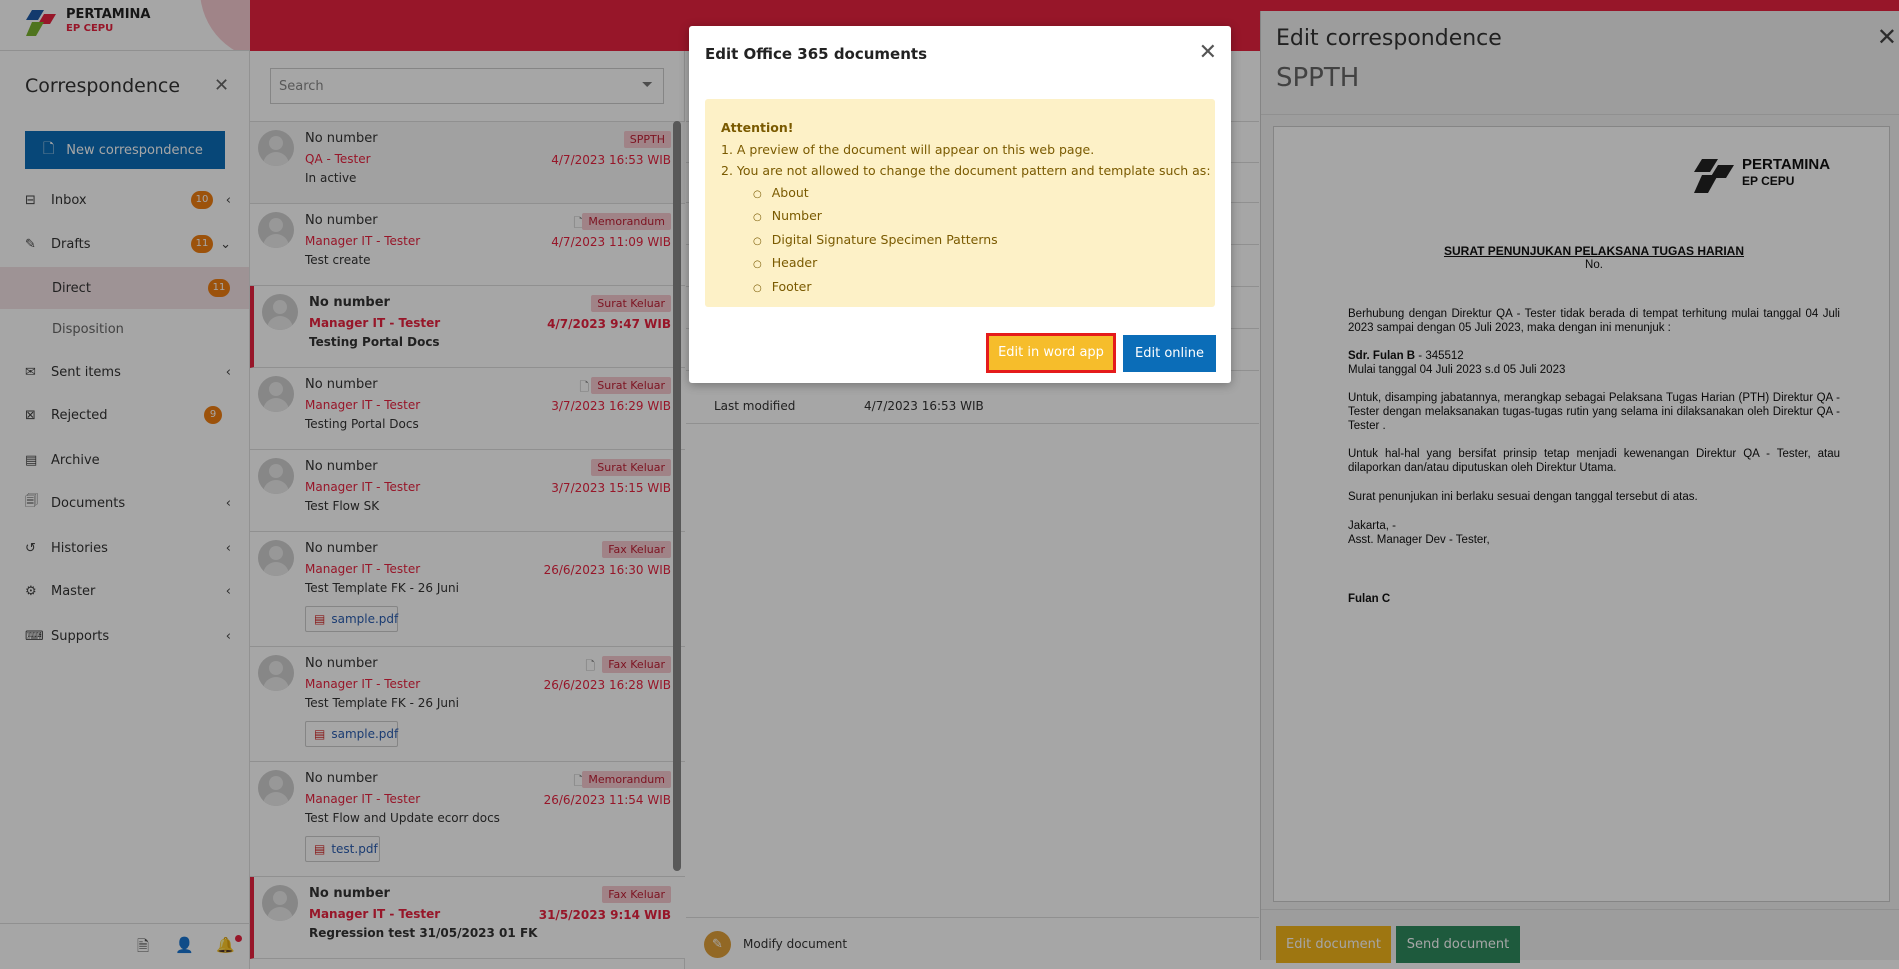 This screenshot has width=1899, height=969. What do you see at coordinates (984, 217) in the screenshot?
I see `template-element: Number` at bounding box center [984, 217].